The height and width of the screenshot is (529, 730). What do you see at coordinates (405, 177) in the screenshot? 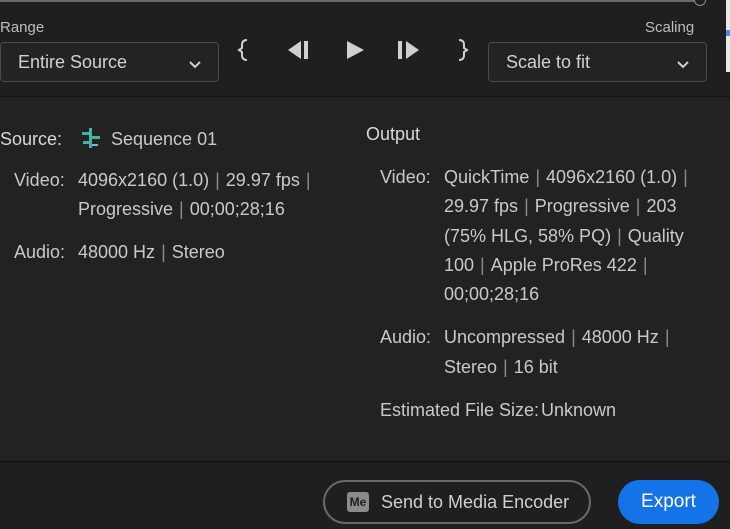
I see `output-video-label: Video:` at bounding box center [405, 177].